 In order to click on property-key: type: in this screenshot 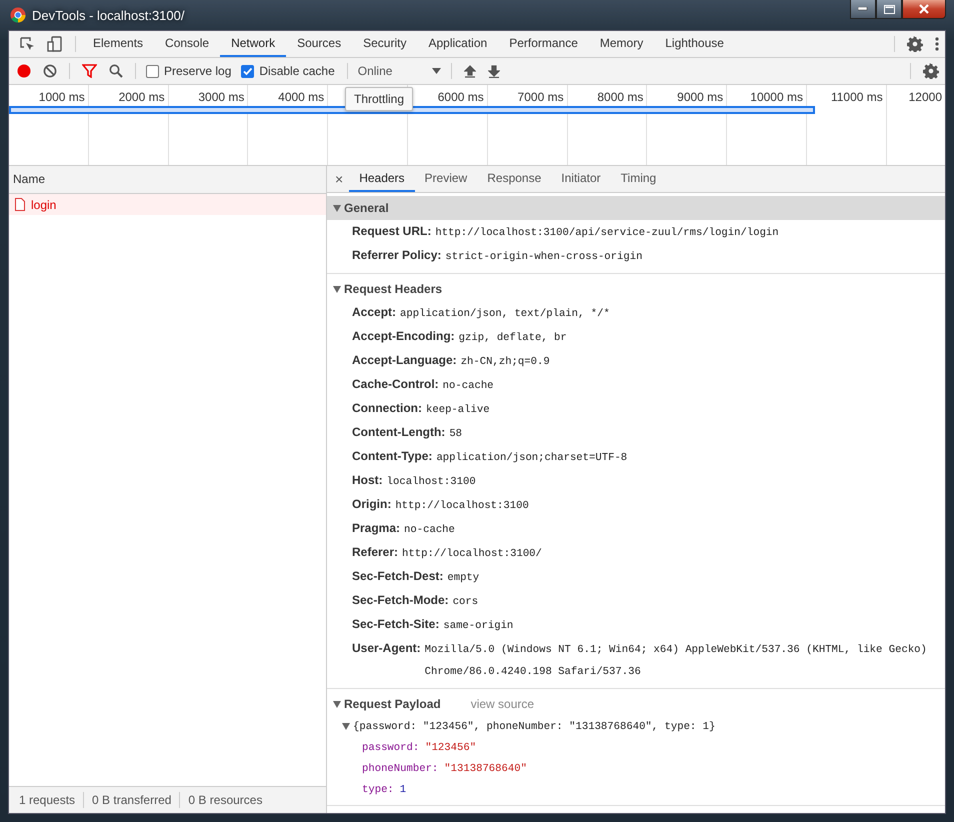, I will do `click(378, 790)`.